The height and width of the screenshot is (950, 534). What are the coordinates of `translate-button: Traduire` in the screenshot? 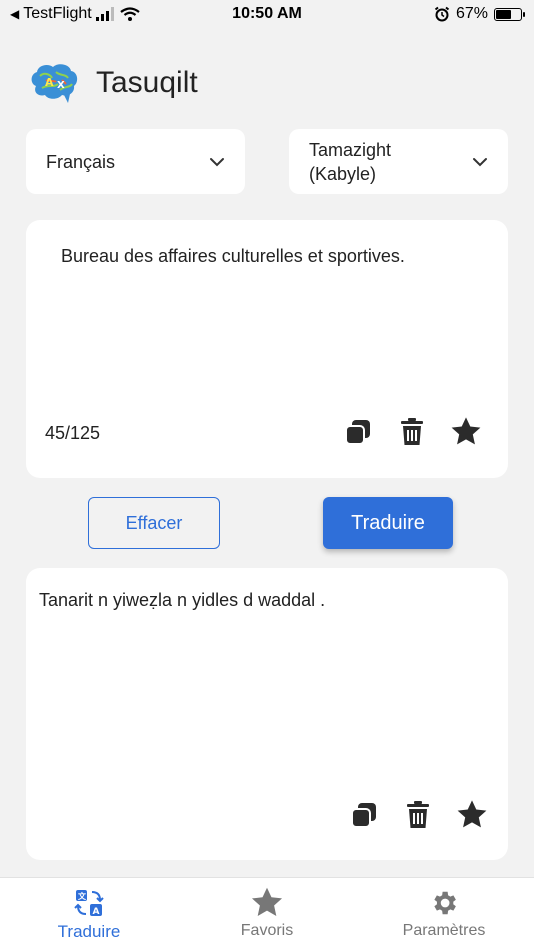 It's located at (388, 523).